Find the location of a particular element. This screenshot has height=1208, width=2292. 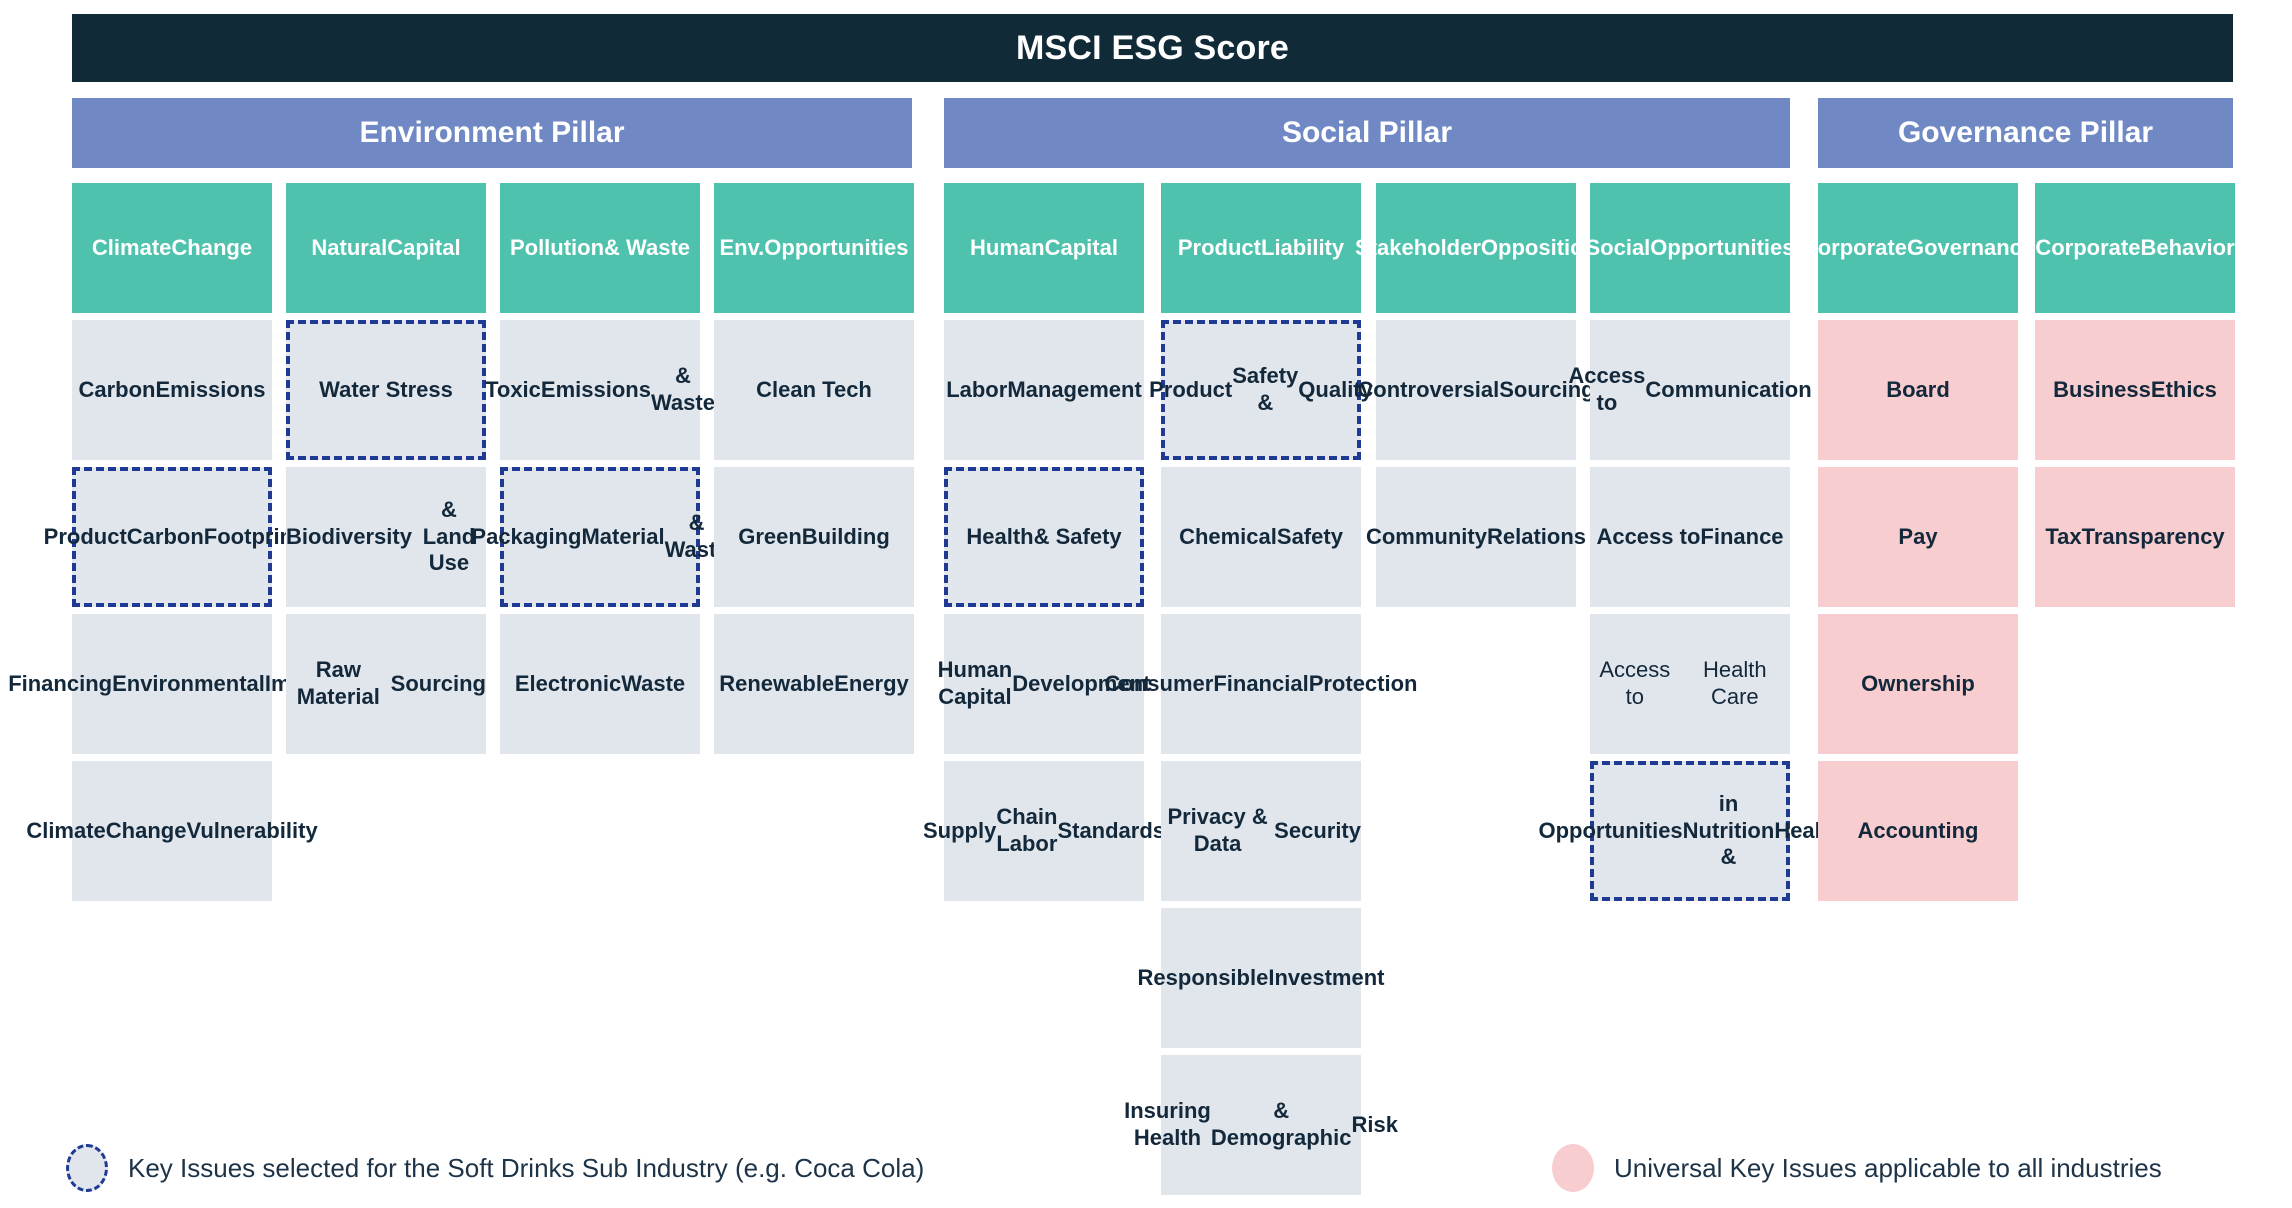

key-issue-box: Electronic Waste is located at coordinates (600, 684).